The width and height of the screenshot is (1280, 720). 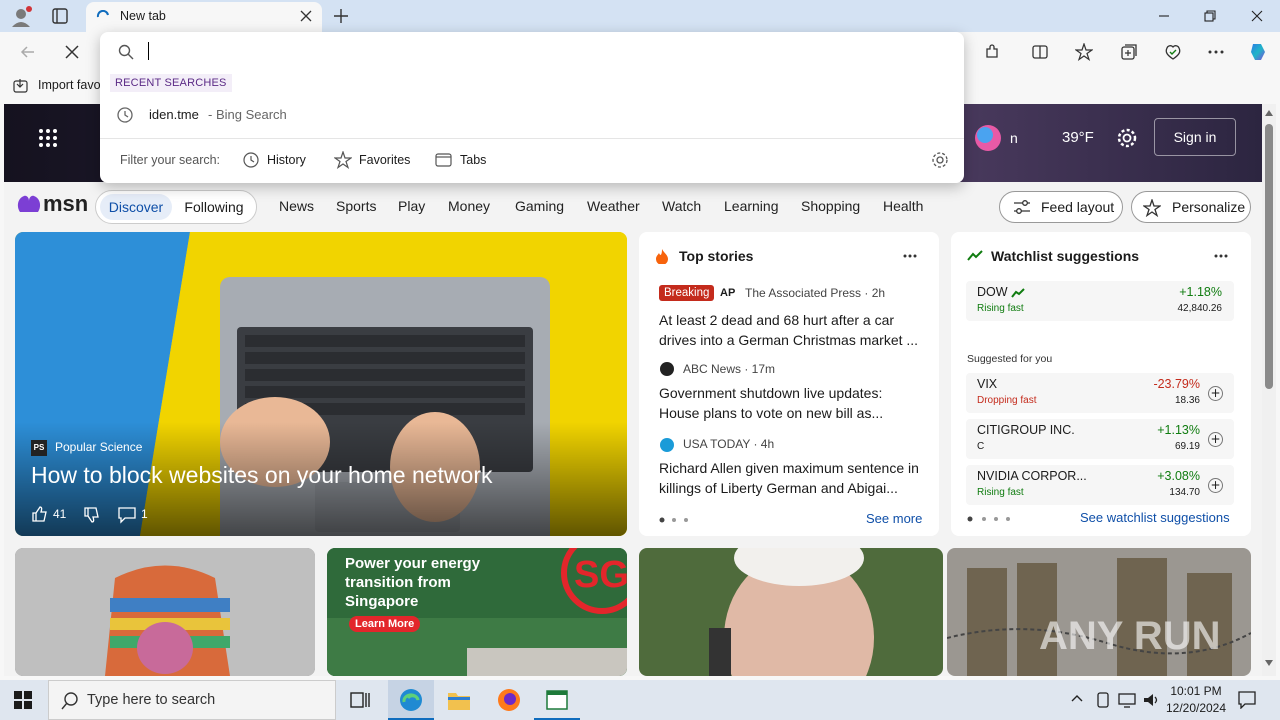 What do you see at coordinates (1061, 207) in the screenshot?
I see `feed-layout-button: Feed layout` at bounding box center [1061, 207].